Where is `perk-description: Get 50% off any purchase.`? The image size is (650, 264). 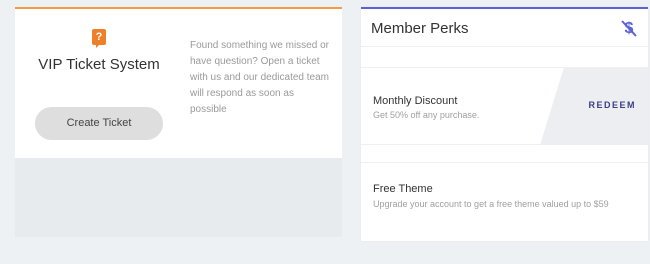 perk-description: Get 50% off any purchase. is located at coordinates (426, 115).